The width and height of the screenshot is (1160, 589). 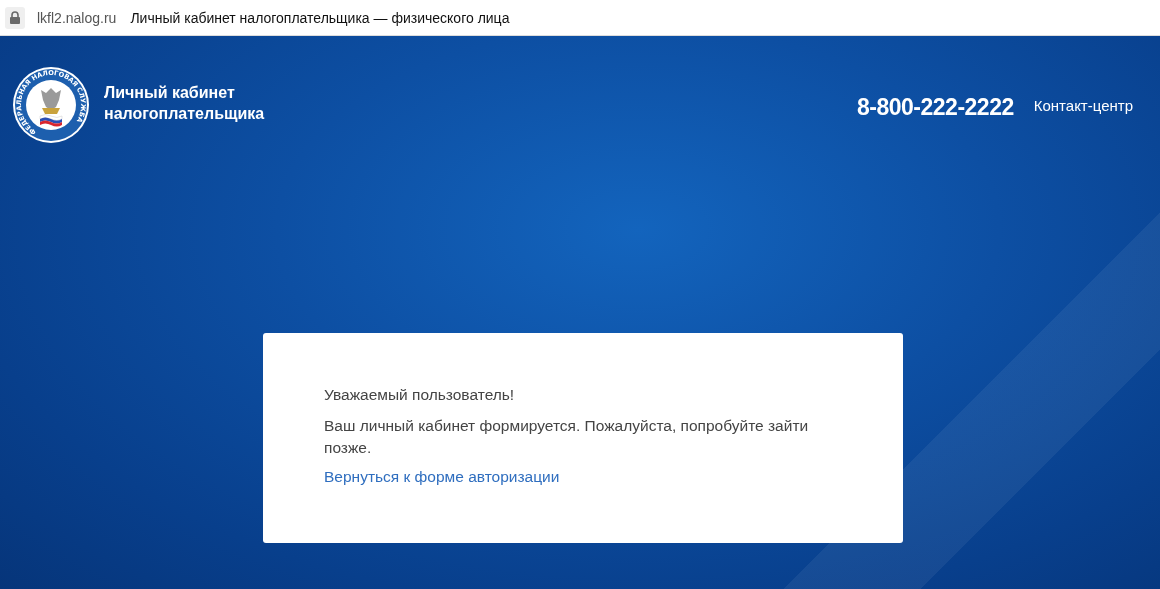 What do you see at coordinates (320, 17) in the screenshot?
I see `page-title: Личный кабинет налогоплательщика — физического лица` at bounding box center [320, 17].